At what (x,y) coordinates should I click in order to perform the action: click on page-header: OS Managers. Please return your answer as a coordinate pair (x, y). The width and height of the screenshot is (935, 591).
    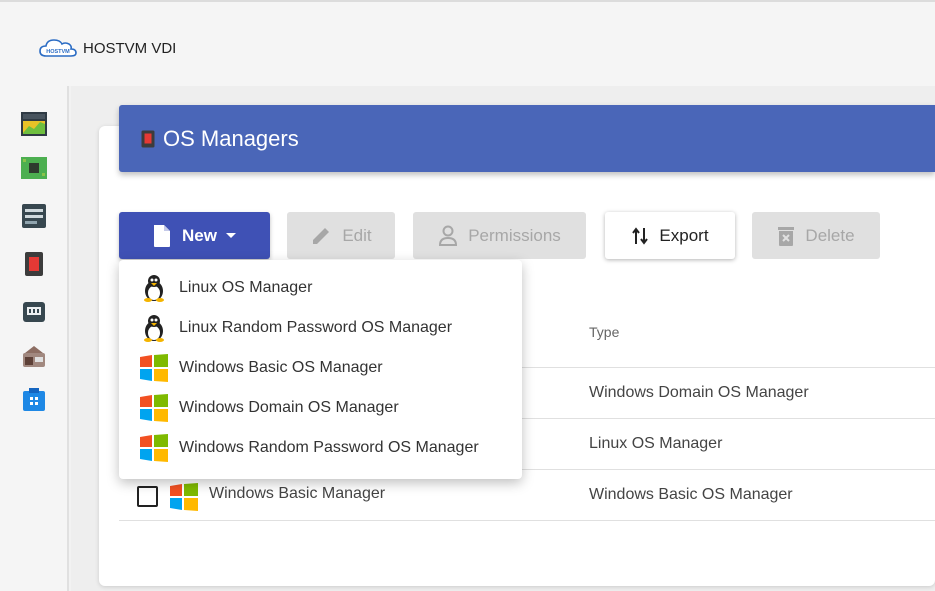
    Looking at the image, I should click on (527, 138).